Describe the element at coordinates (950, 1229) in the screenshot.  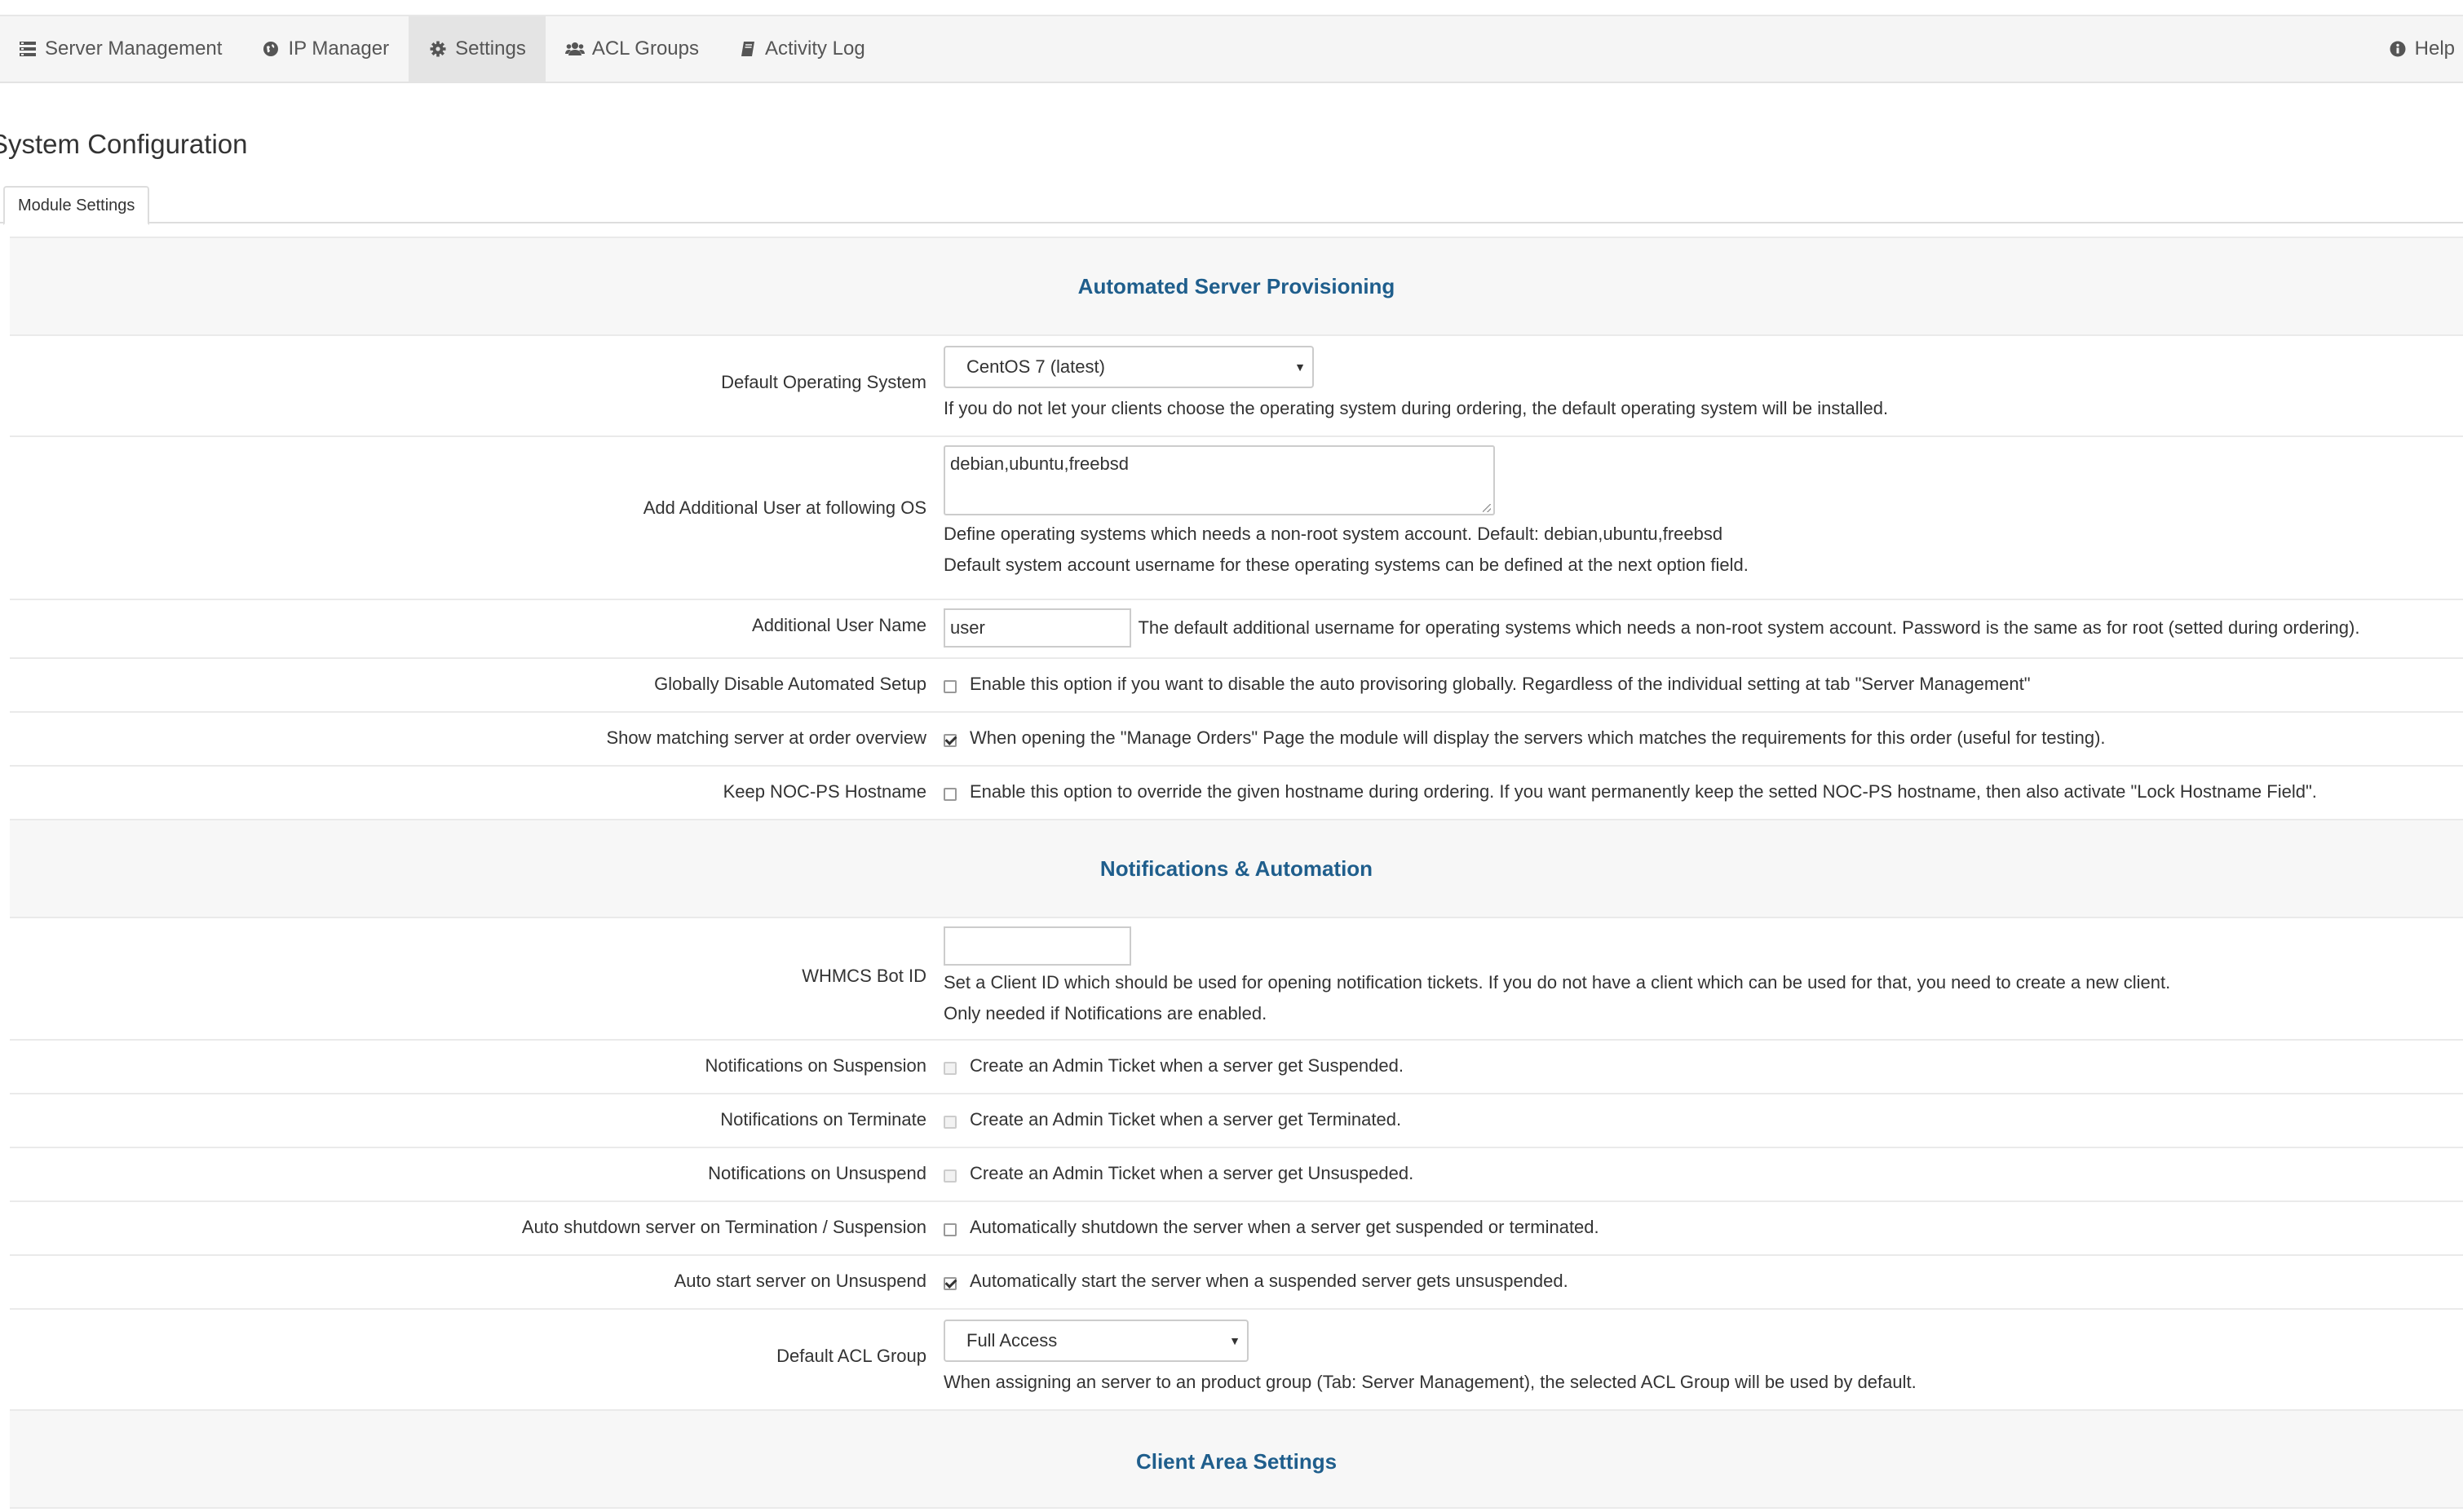
I see `auto-shutdown-checkbox` at that location.